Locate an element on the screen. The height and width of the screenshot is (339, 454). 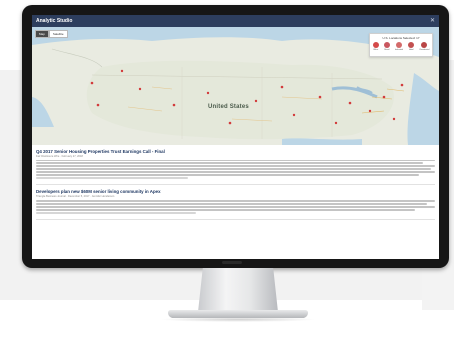
legend-label: Retail is located at coordinates (387, 50).